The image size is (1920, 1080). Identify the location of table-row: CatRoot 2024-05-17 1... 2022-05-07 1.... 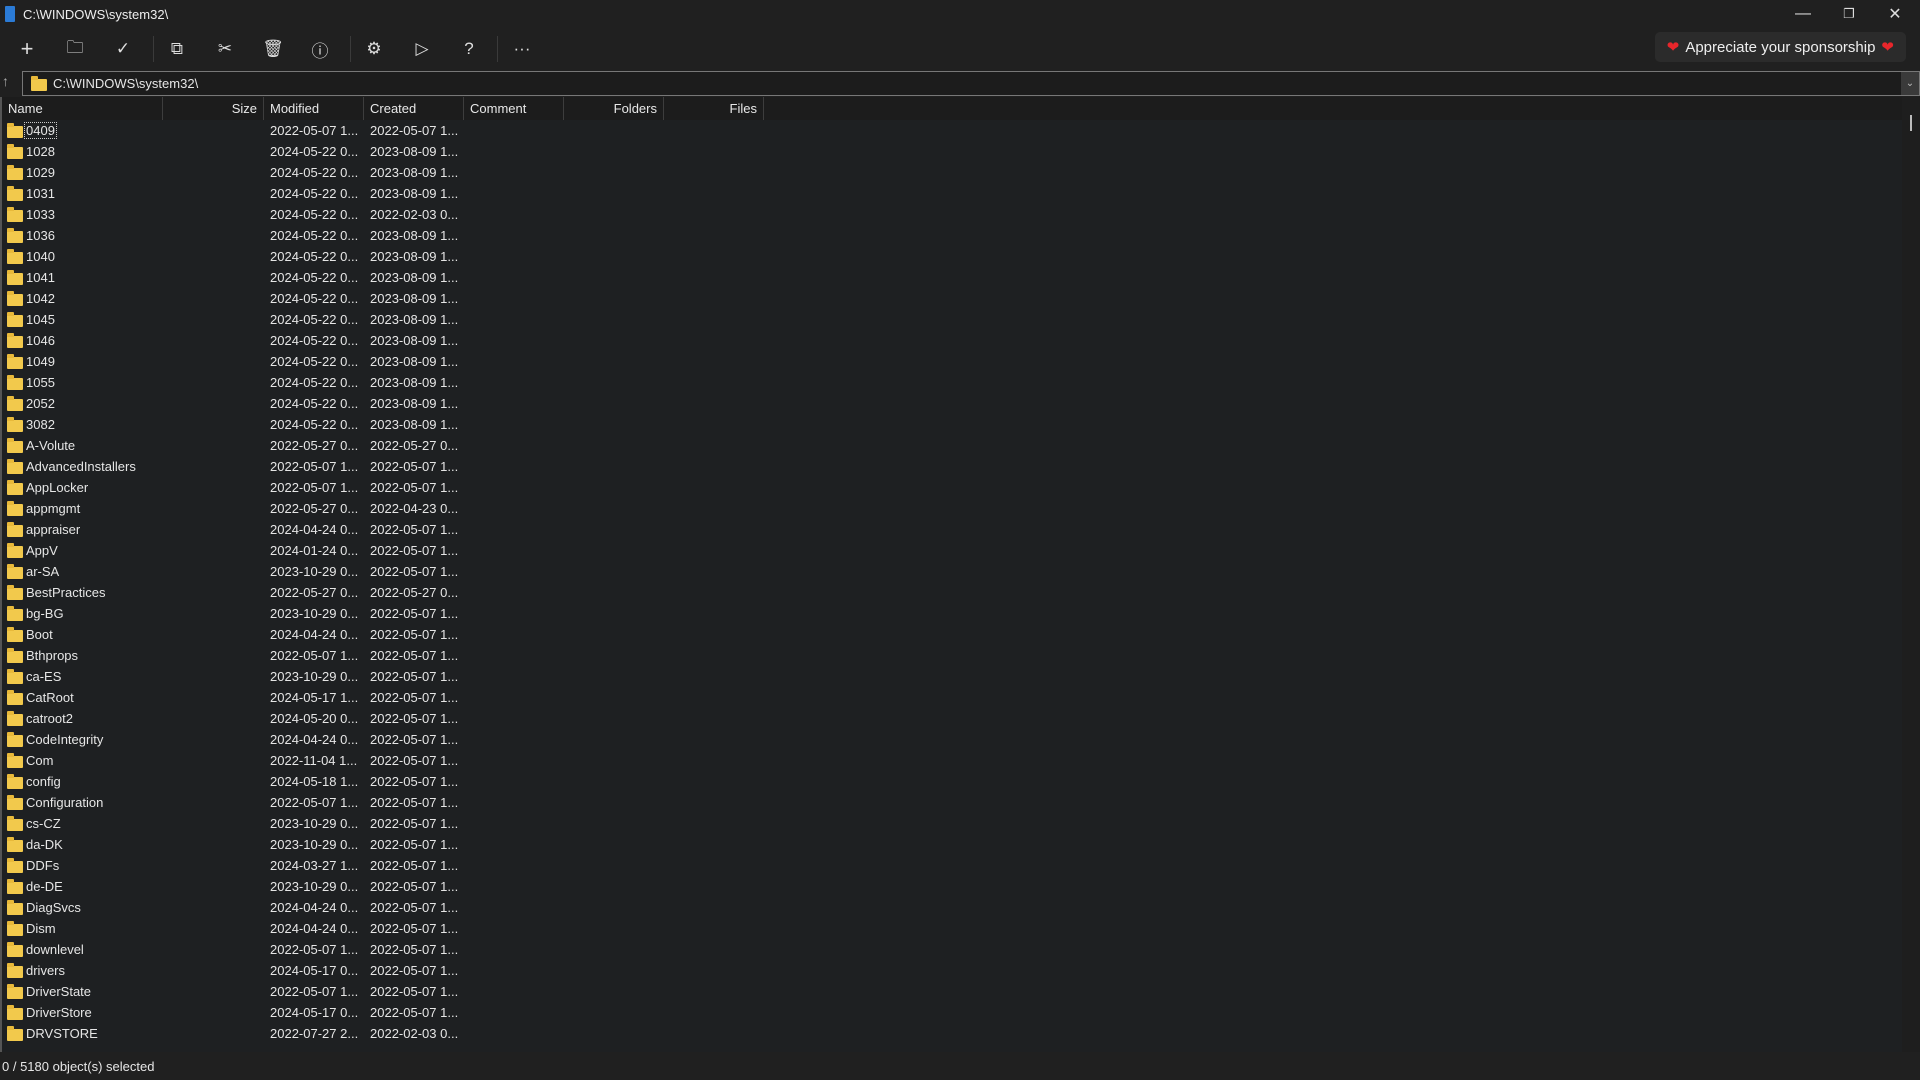
(952, 697).